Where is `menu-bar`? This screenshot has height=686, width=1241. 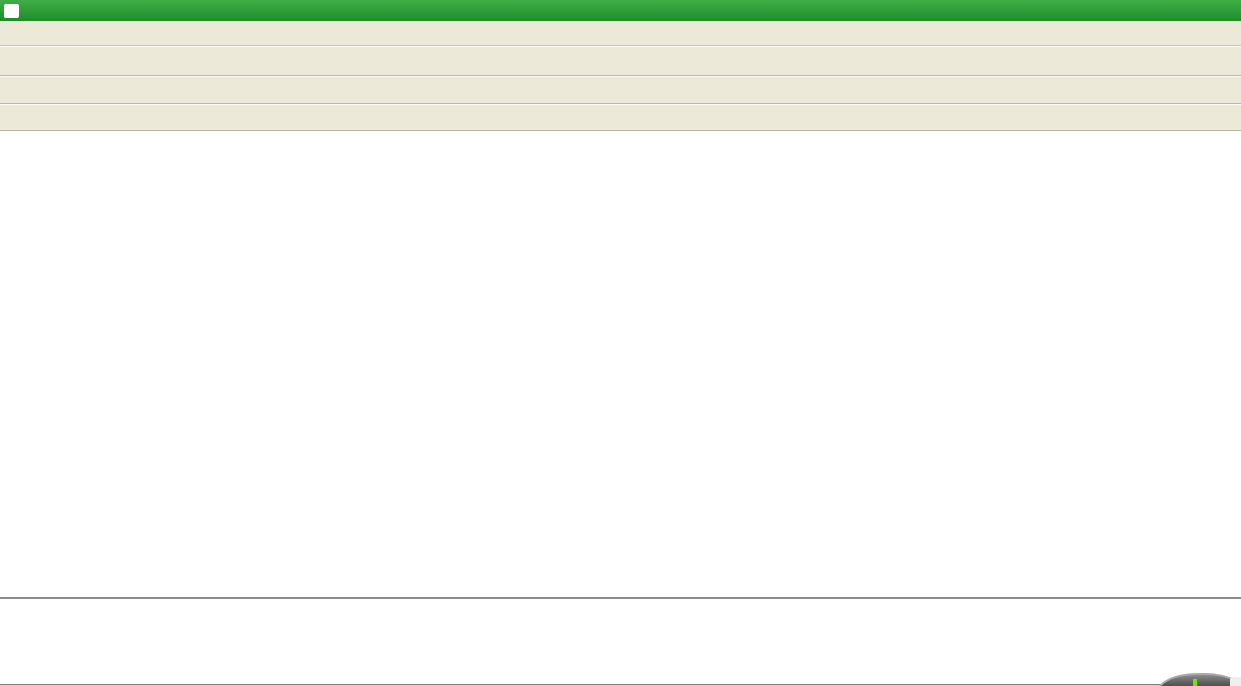 menu-bar is located at coordinates (620, 33).